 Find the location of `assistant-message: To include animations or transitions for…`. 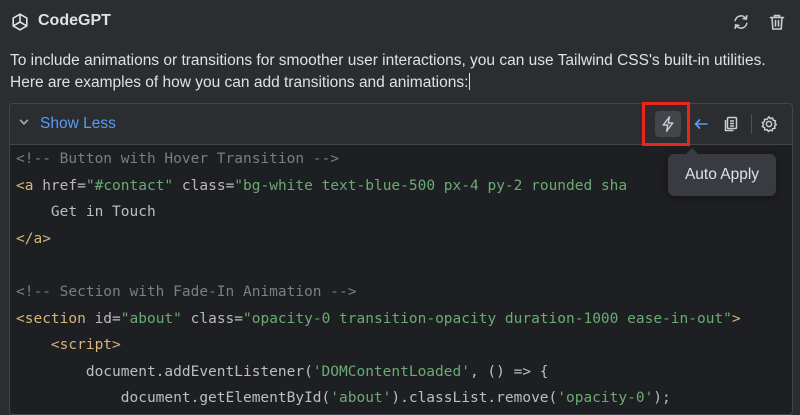

assistant-message: To include animations or transitions for… is located at coordinates (400, 72).